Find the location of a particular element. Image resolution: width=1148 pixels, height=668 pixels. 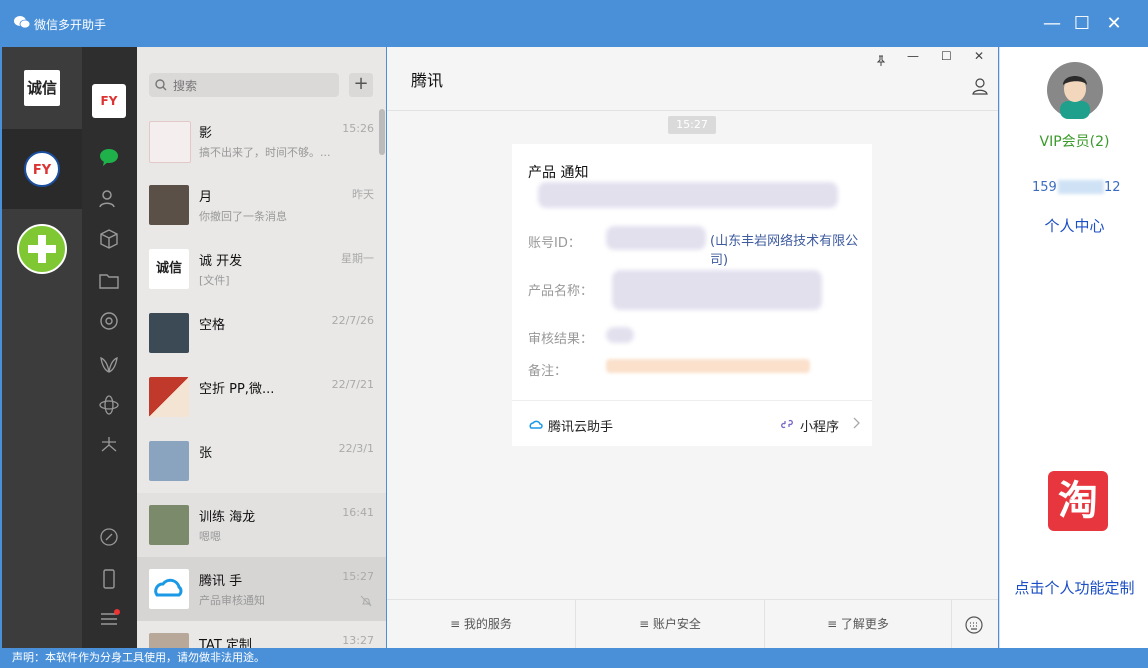

folder-icon is located at coordinates (109, 281).